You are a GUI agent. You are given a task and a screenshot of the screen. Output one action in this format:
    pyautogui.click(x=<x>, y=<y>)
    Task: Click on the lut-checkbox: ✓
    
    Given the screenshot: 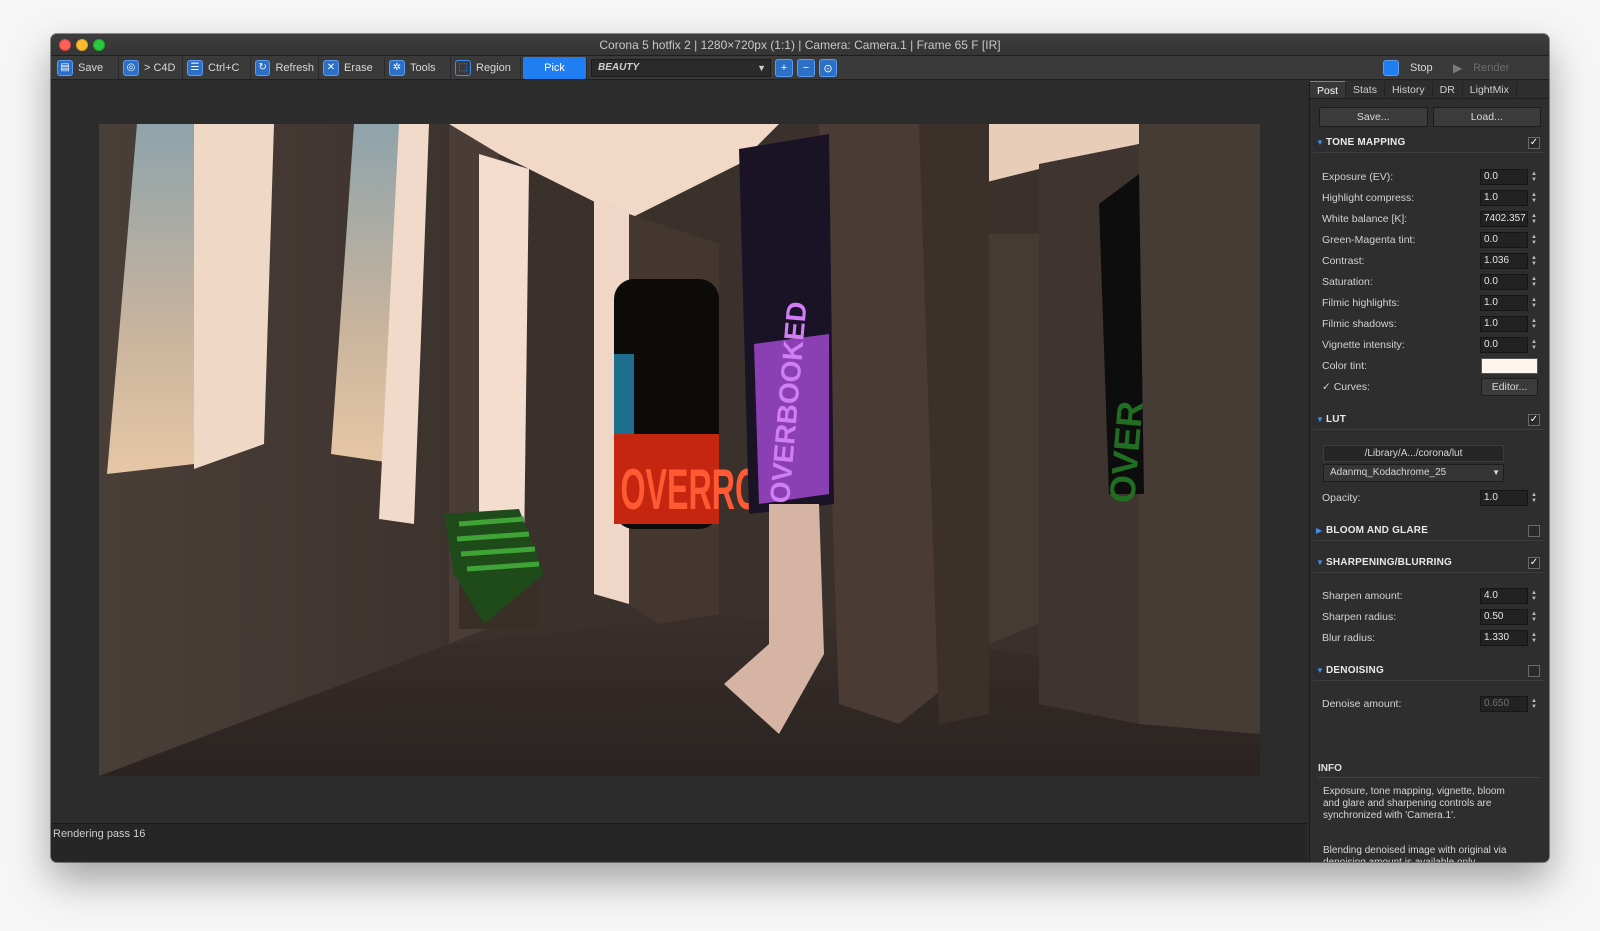 What is the action you would take?
    pyautogui.click(x=1534, y=420)
    